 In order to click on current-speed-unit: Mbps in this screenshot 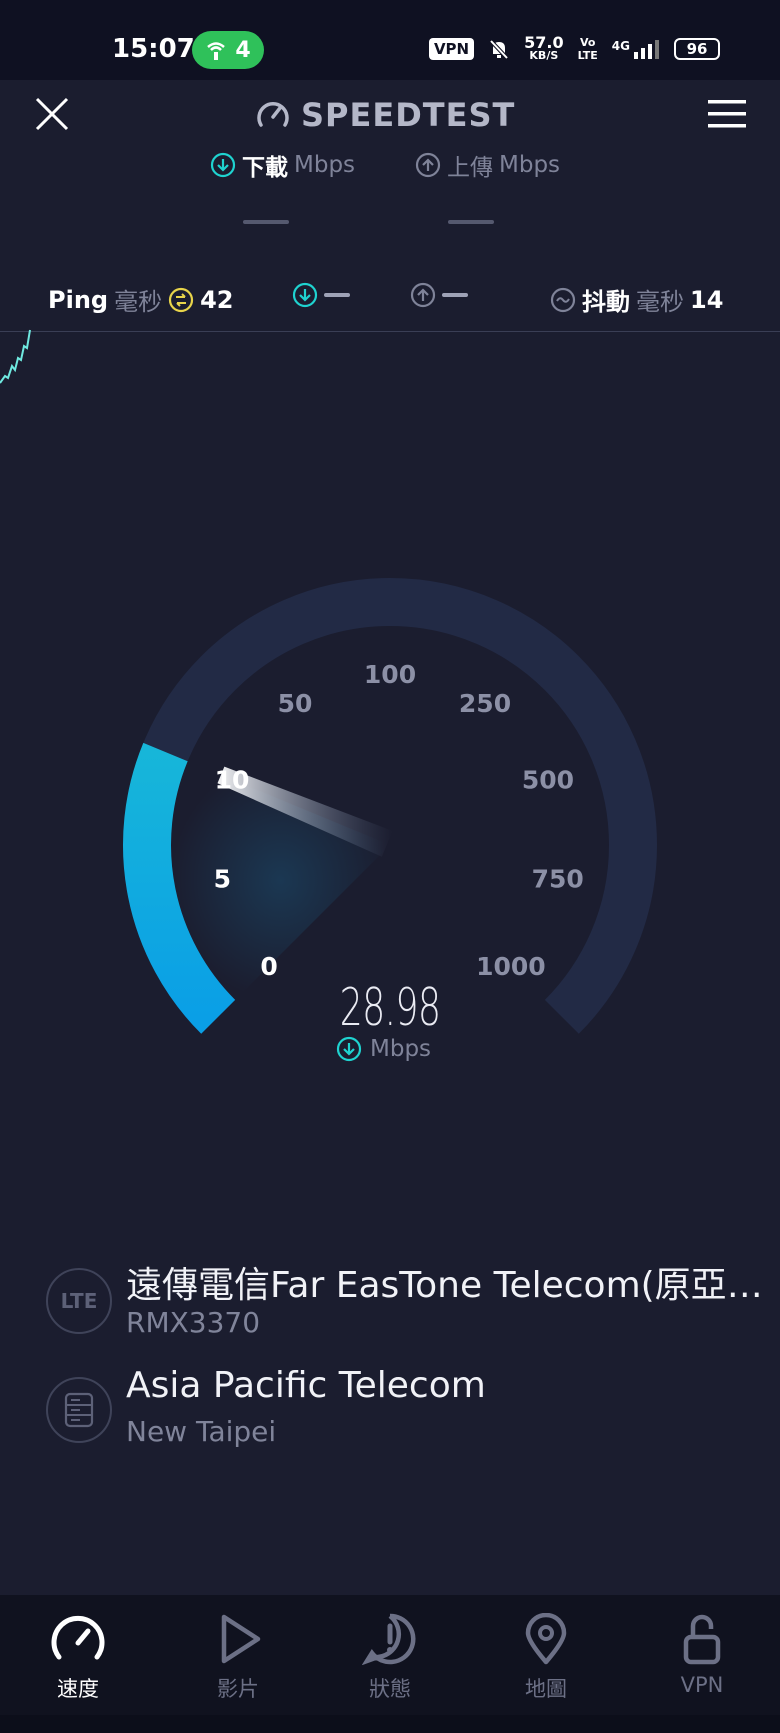, I will do `click(401, 1049)`.